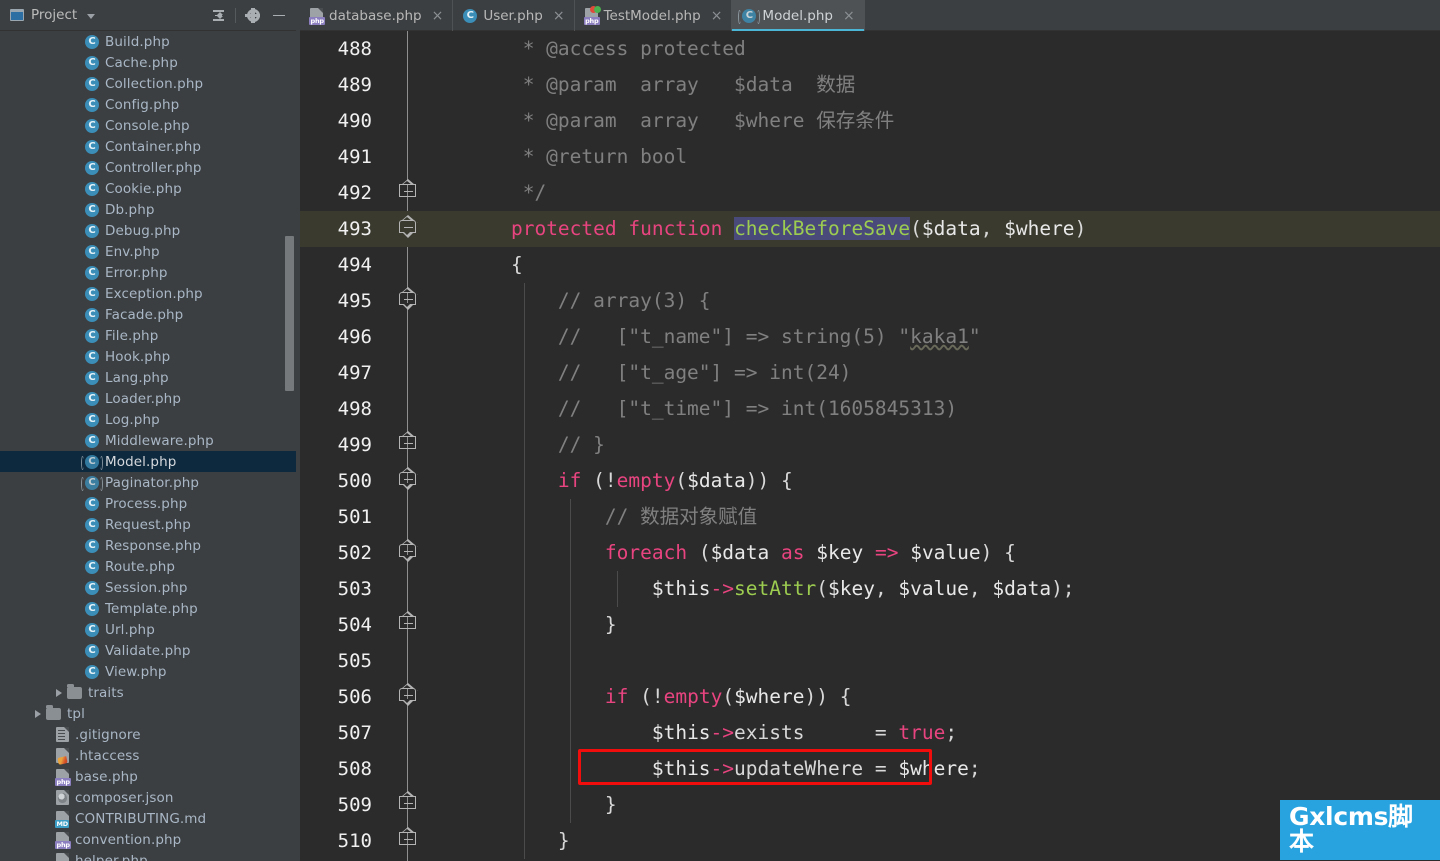  I want to click on code-line: 507 $this->exists = true;, so click(870, 733).